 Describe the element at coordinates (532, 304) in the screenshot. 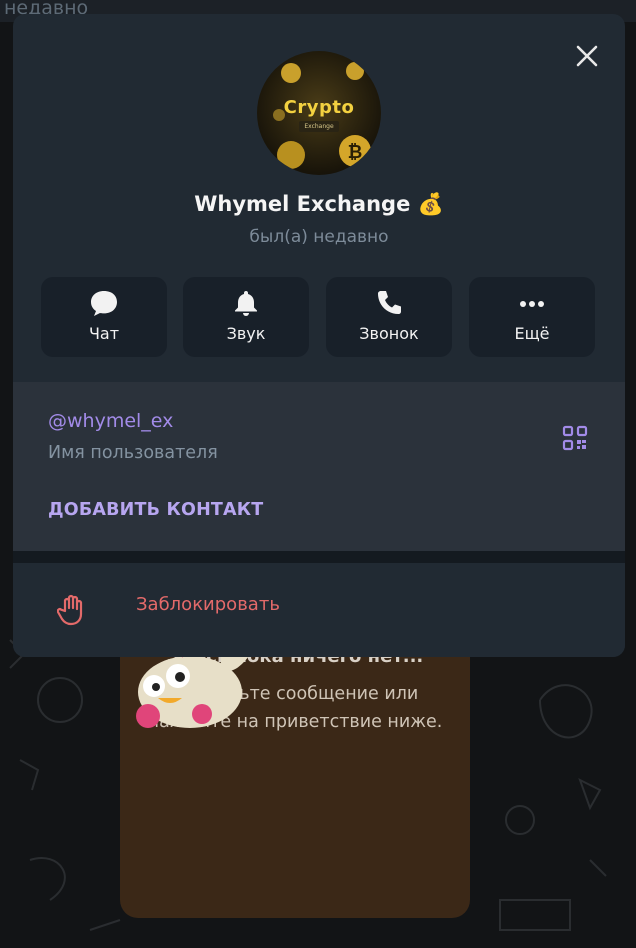

I see `more-dots-icon` at that location.